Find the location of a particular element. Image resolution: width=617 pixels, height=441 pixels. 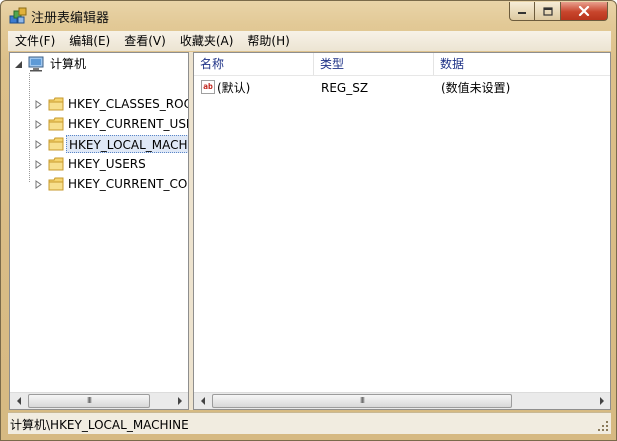

menu-help: 帮助(H) is located at coordinates (268, 41).